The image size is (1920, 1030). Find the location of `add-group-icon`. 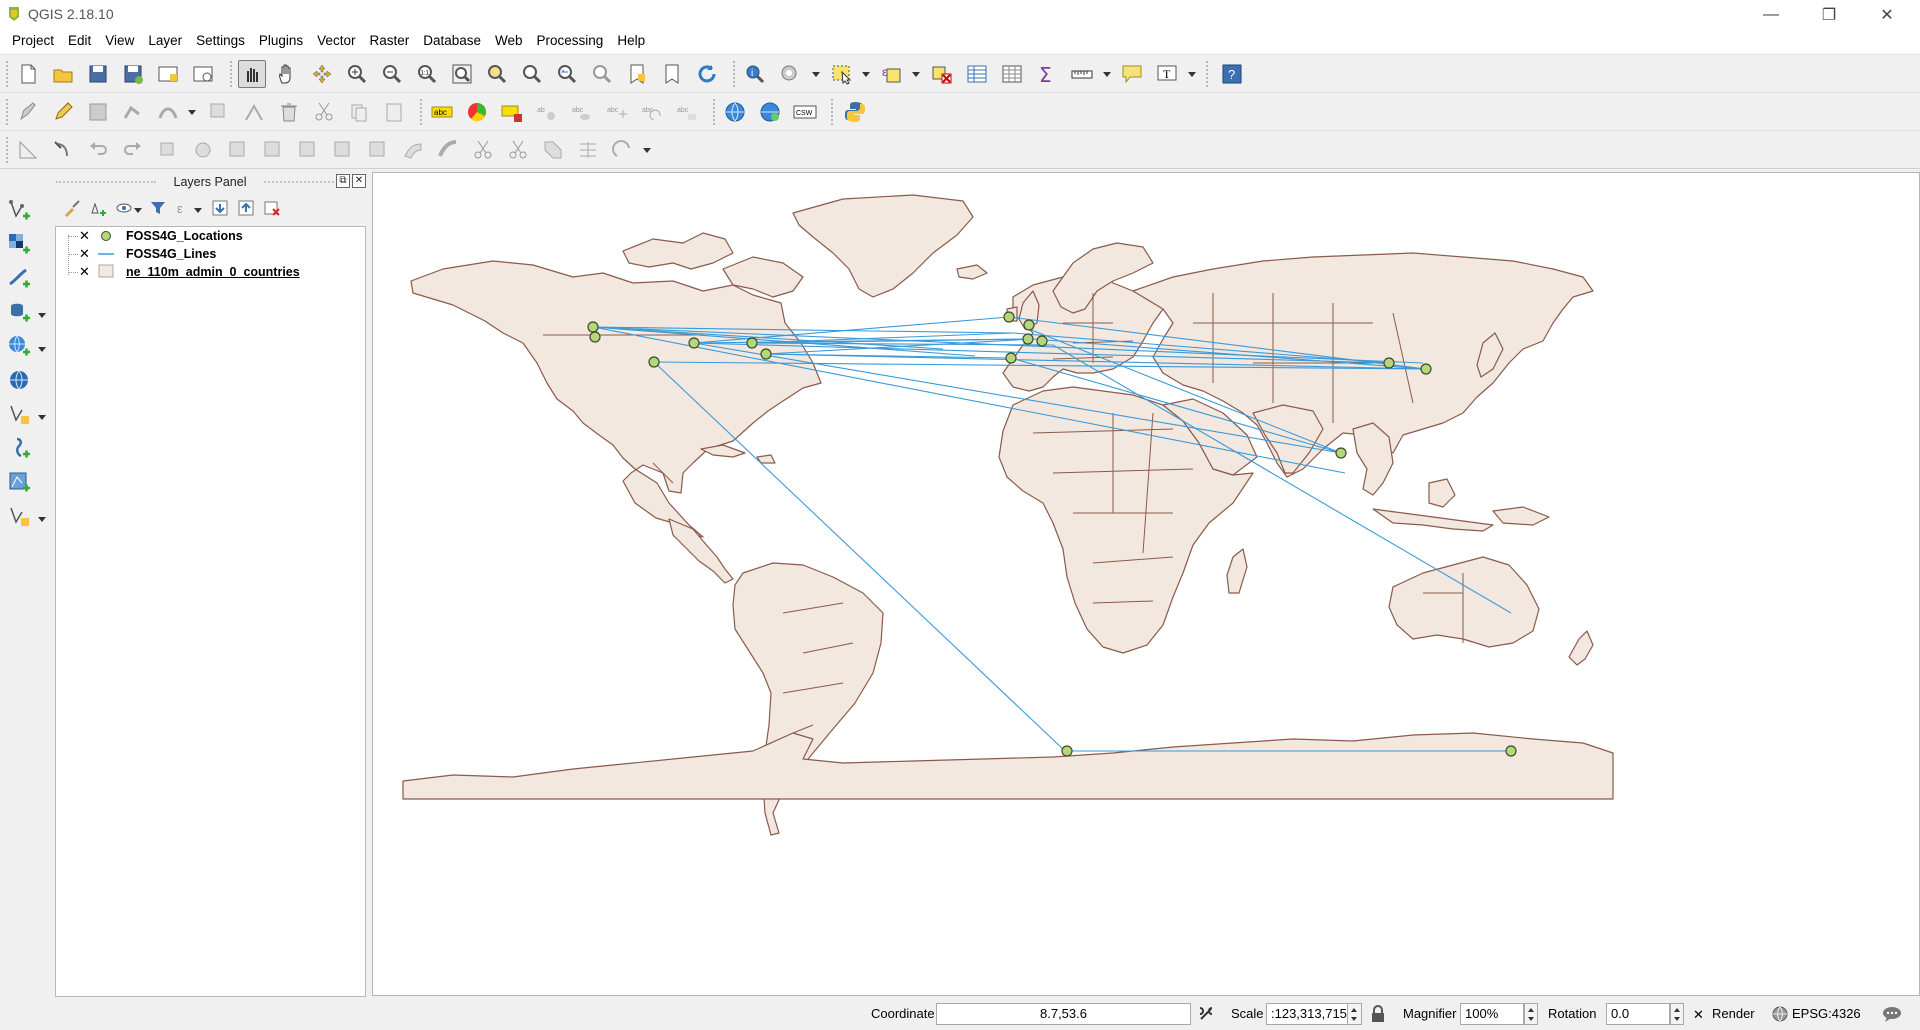

add-group-icon is located at coordinates (98, 208).